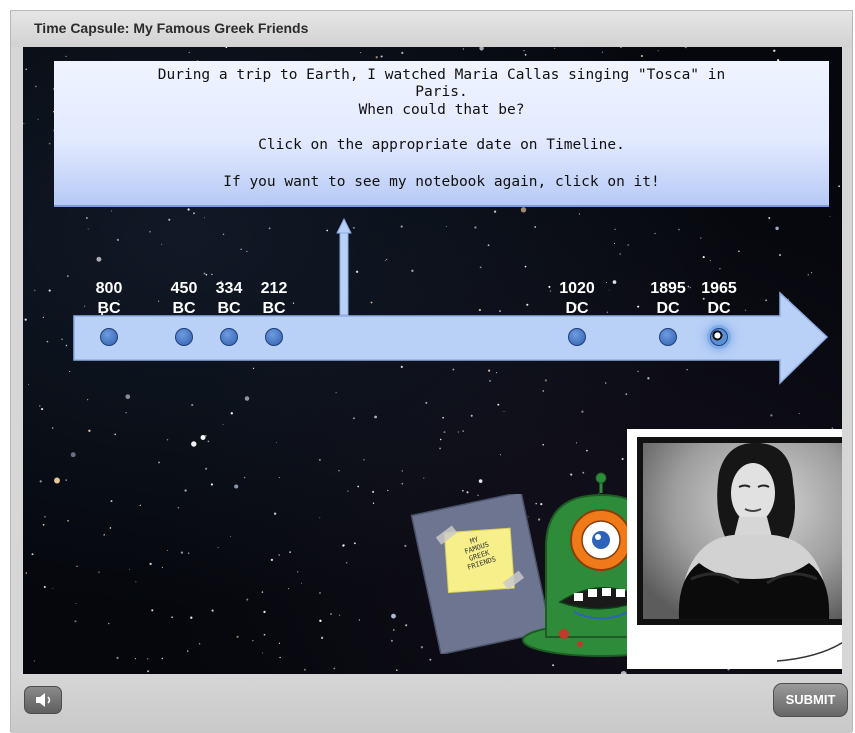 This screenshot has height=733, width=855. Describe the element at coordinates (719, 337) in the screenshot. I see `timeline-dot-1965` at that location.